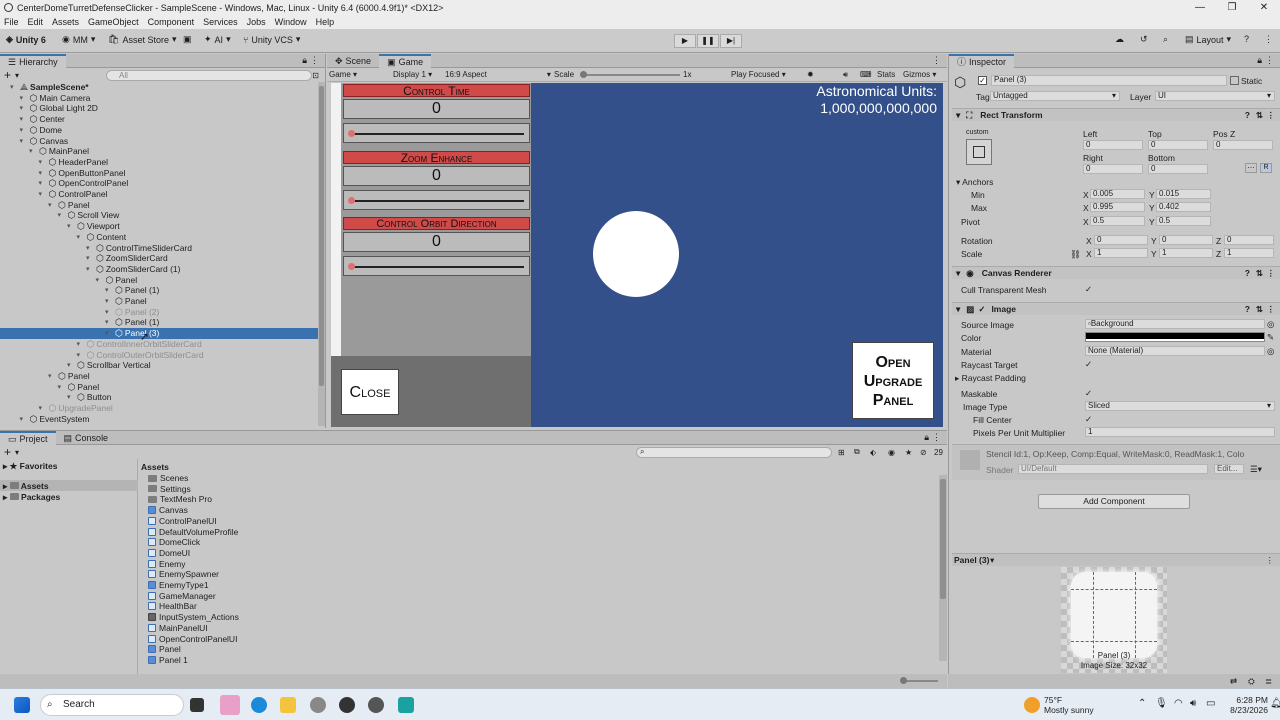 The image size is (1280, 720). Describe the element at coordinates (159, 108) in the screenshot. I see `hierarchy-item: ▾ ⬡ Global Light 2D` at that location.